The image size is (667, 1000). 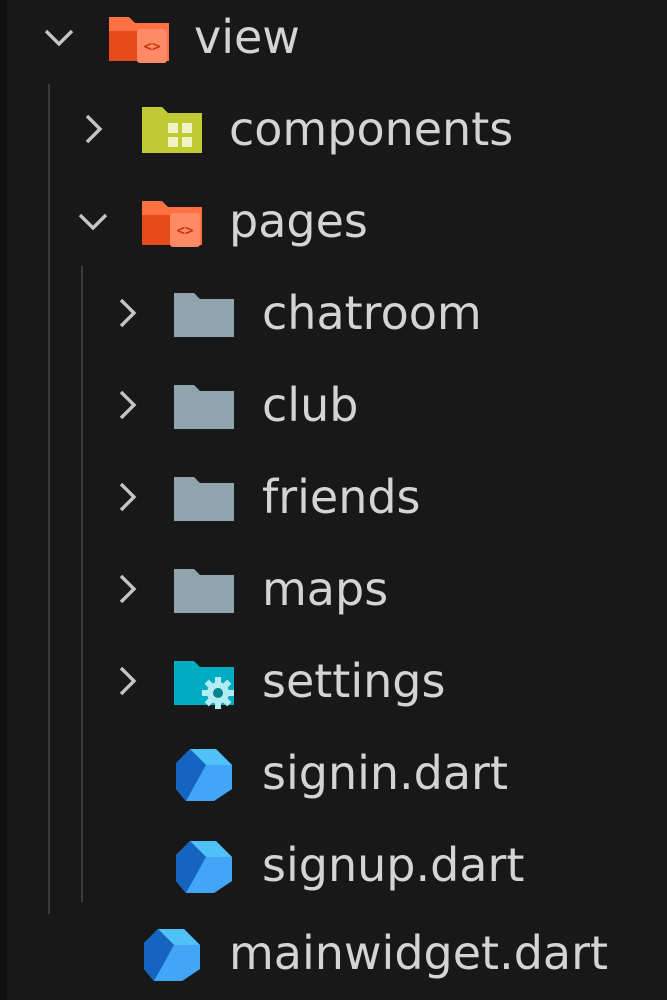 I want to click on tree-item-label: components, so click(x=371, y=129).